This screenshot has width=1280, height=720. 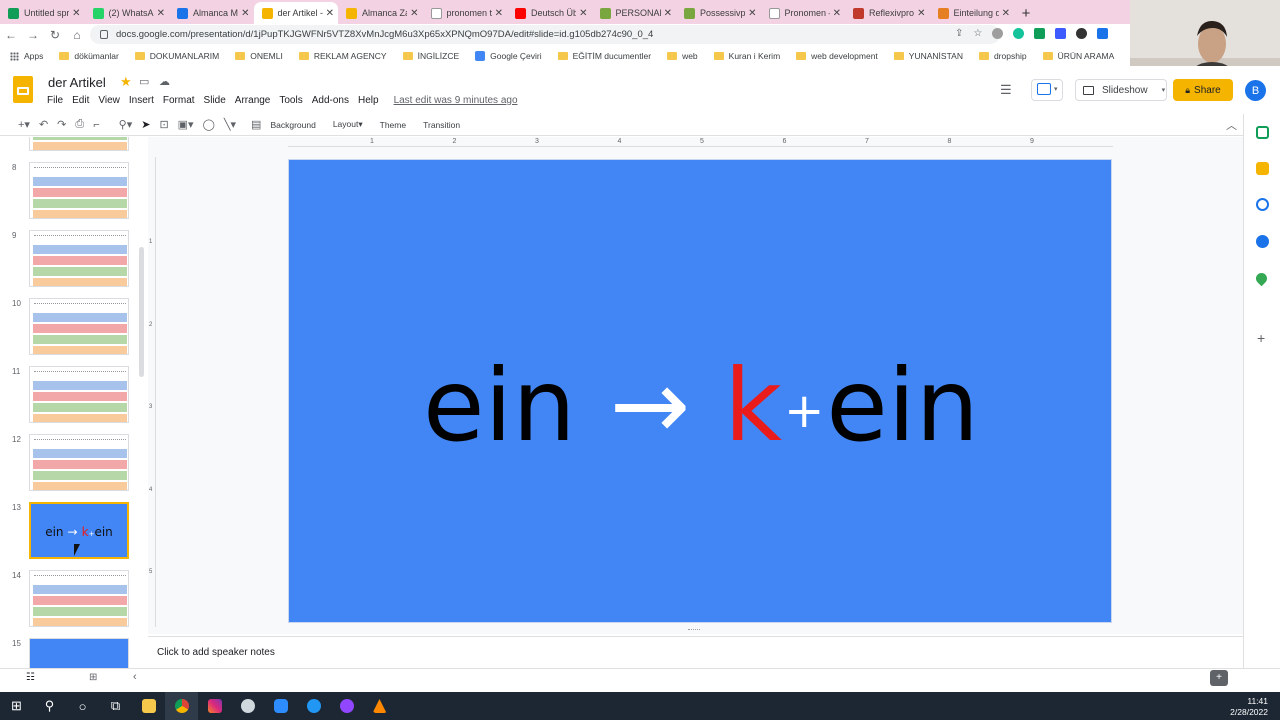 I want to click on background-button: Background, so click(x=292, y=125).